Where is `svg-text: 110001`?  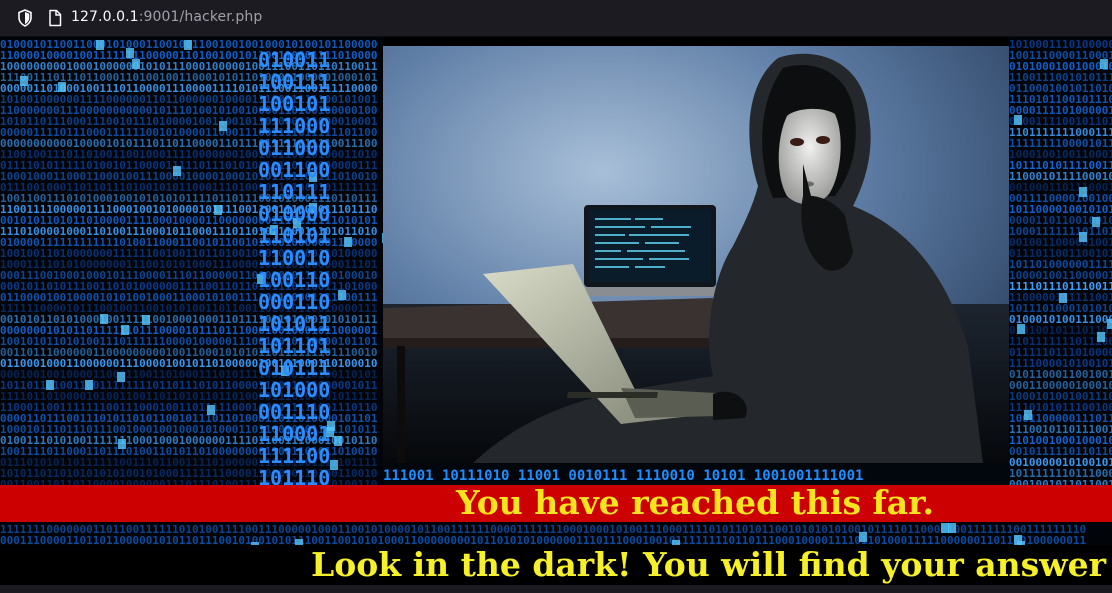
svg-text: 110001 is located at coordinates (294, 434).